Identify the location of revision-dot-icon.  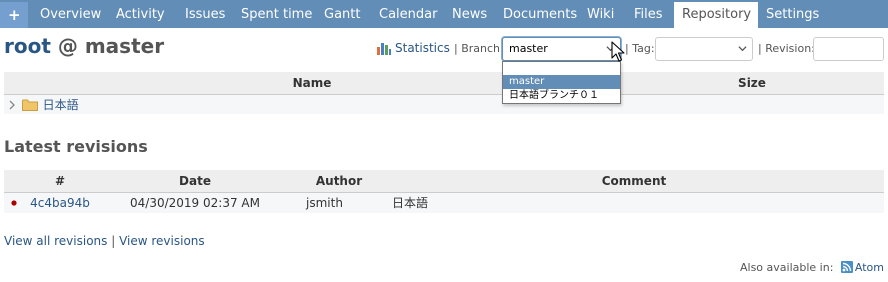
(14, 203).